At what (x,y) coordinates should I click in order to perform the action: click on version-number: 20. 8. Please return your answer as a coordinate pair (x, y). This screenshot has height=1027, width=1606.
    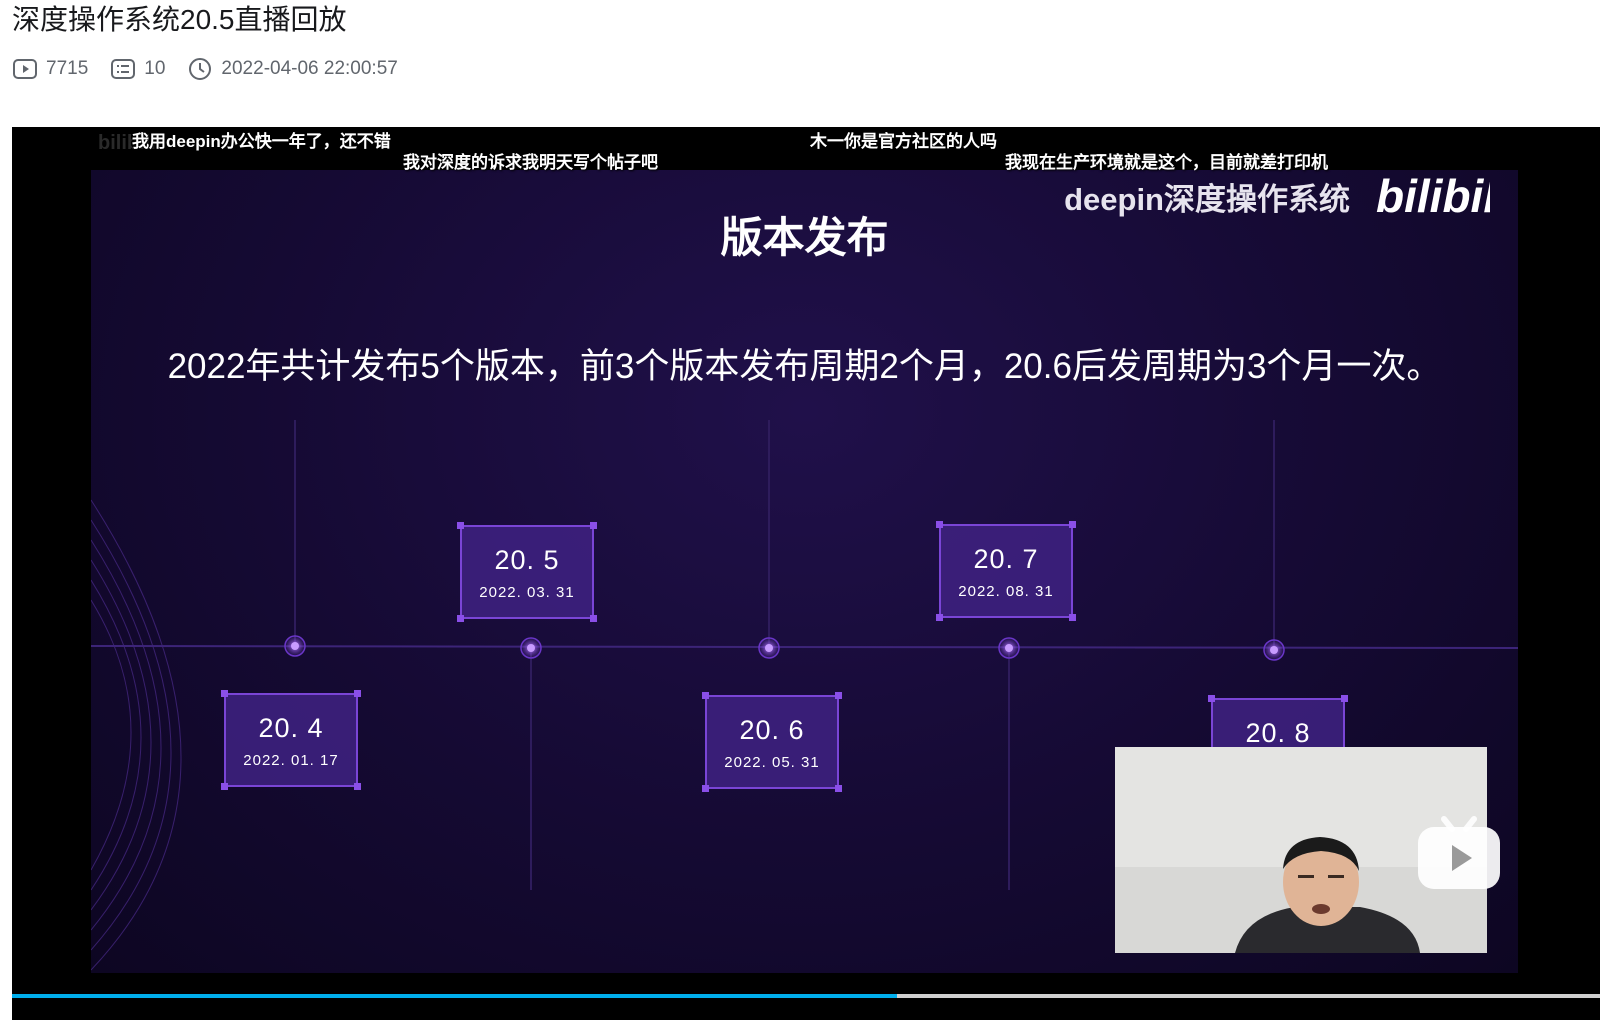
    Looking at the image, I should click on (1278, 733).